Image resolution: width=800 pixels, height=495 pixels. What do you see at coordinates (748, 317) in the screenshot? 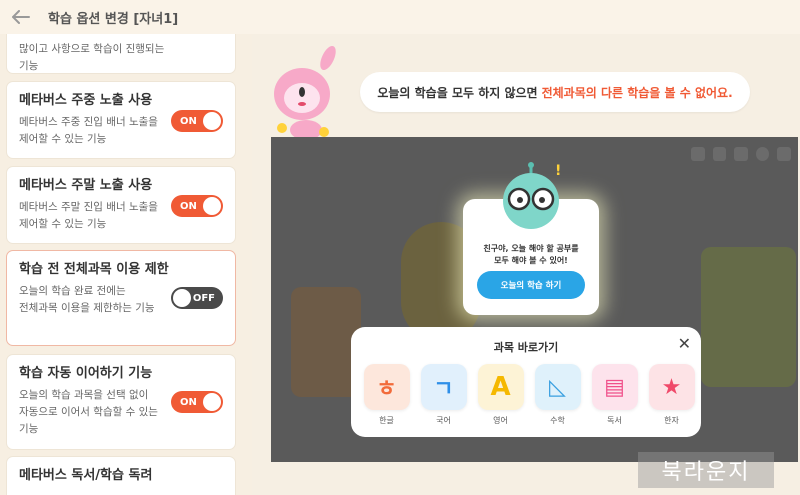
I see `background-card` at bounding box center [748, 317].